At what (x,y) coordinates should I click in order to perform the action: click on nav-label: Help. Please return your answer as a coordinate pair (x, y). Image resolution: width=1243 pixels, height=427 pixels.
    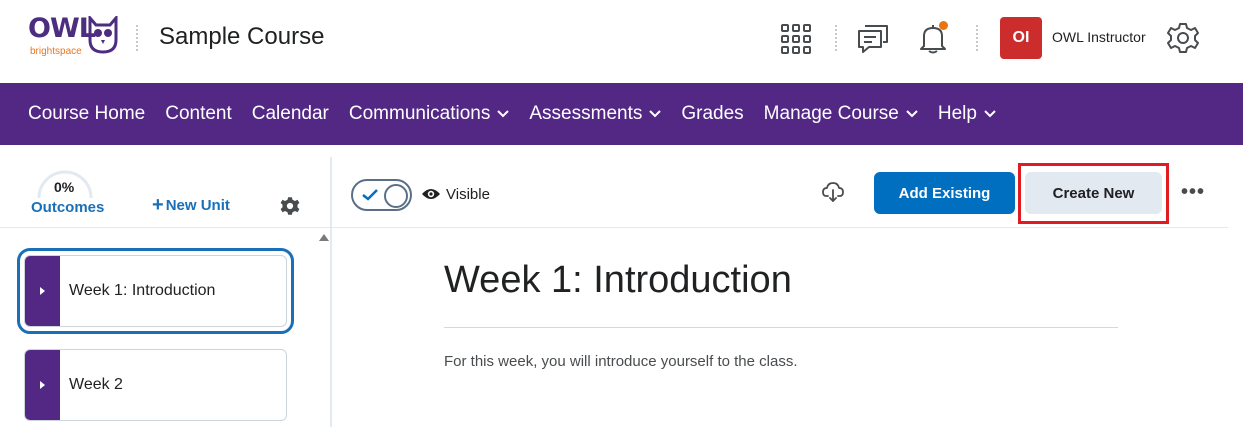
    Looking at the image, I should click on (957, 113).